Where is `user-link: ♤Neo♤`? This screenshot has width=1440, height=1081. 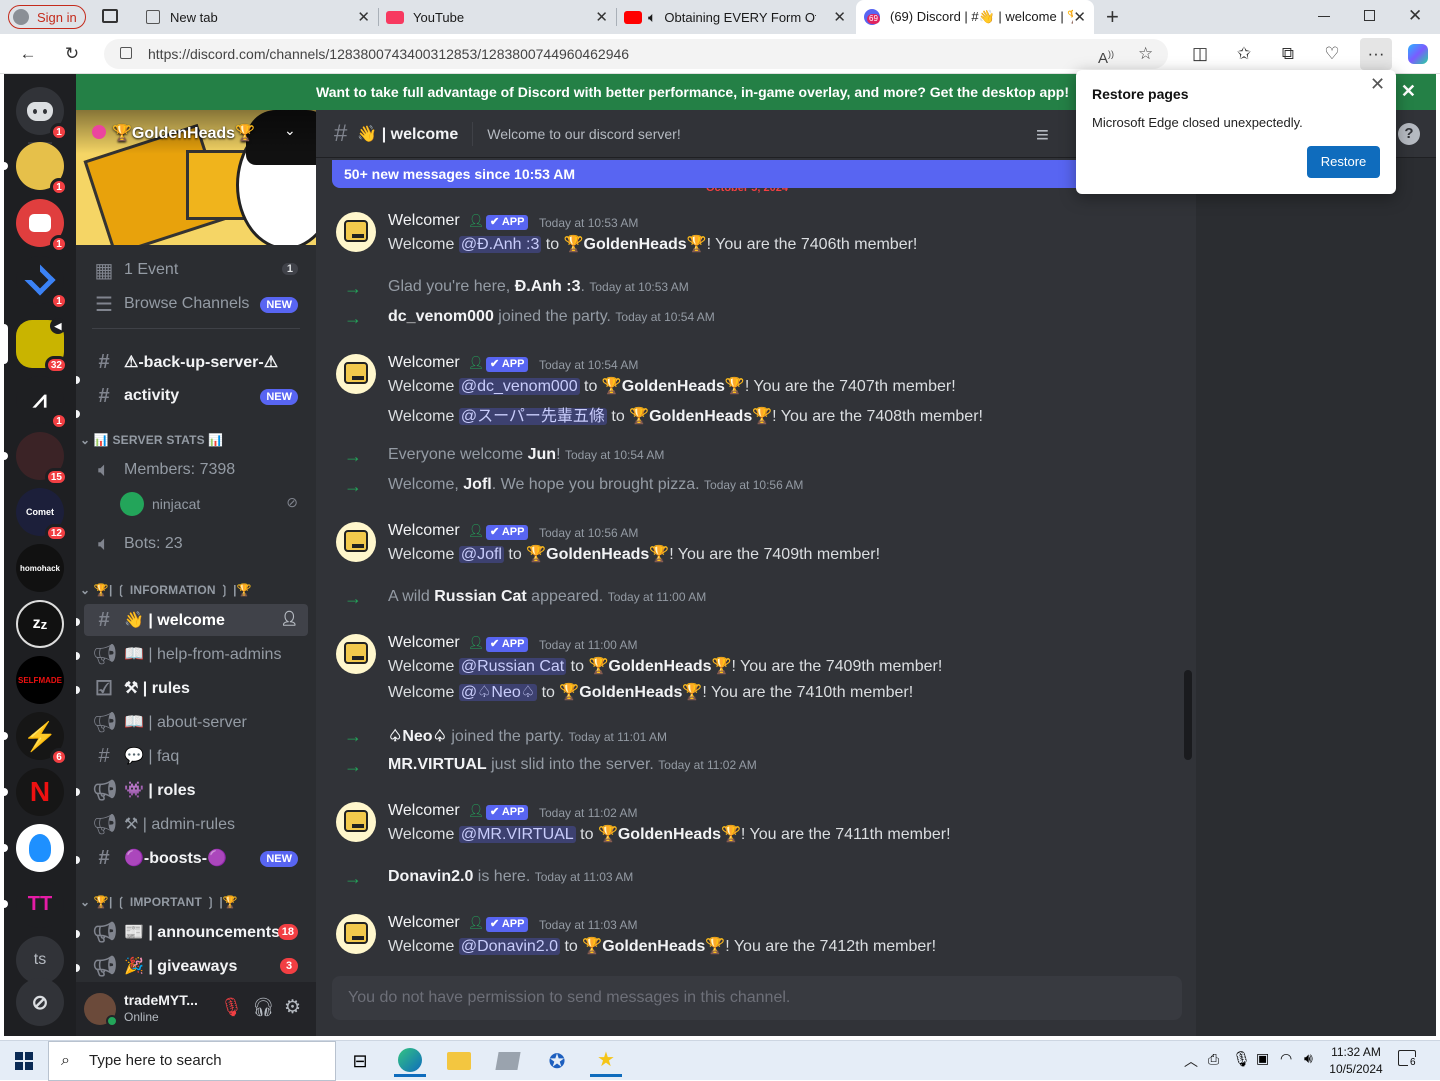
user-link: ♤Neo♤ is located at coordinates (417, 736).